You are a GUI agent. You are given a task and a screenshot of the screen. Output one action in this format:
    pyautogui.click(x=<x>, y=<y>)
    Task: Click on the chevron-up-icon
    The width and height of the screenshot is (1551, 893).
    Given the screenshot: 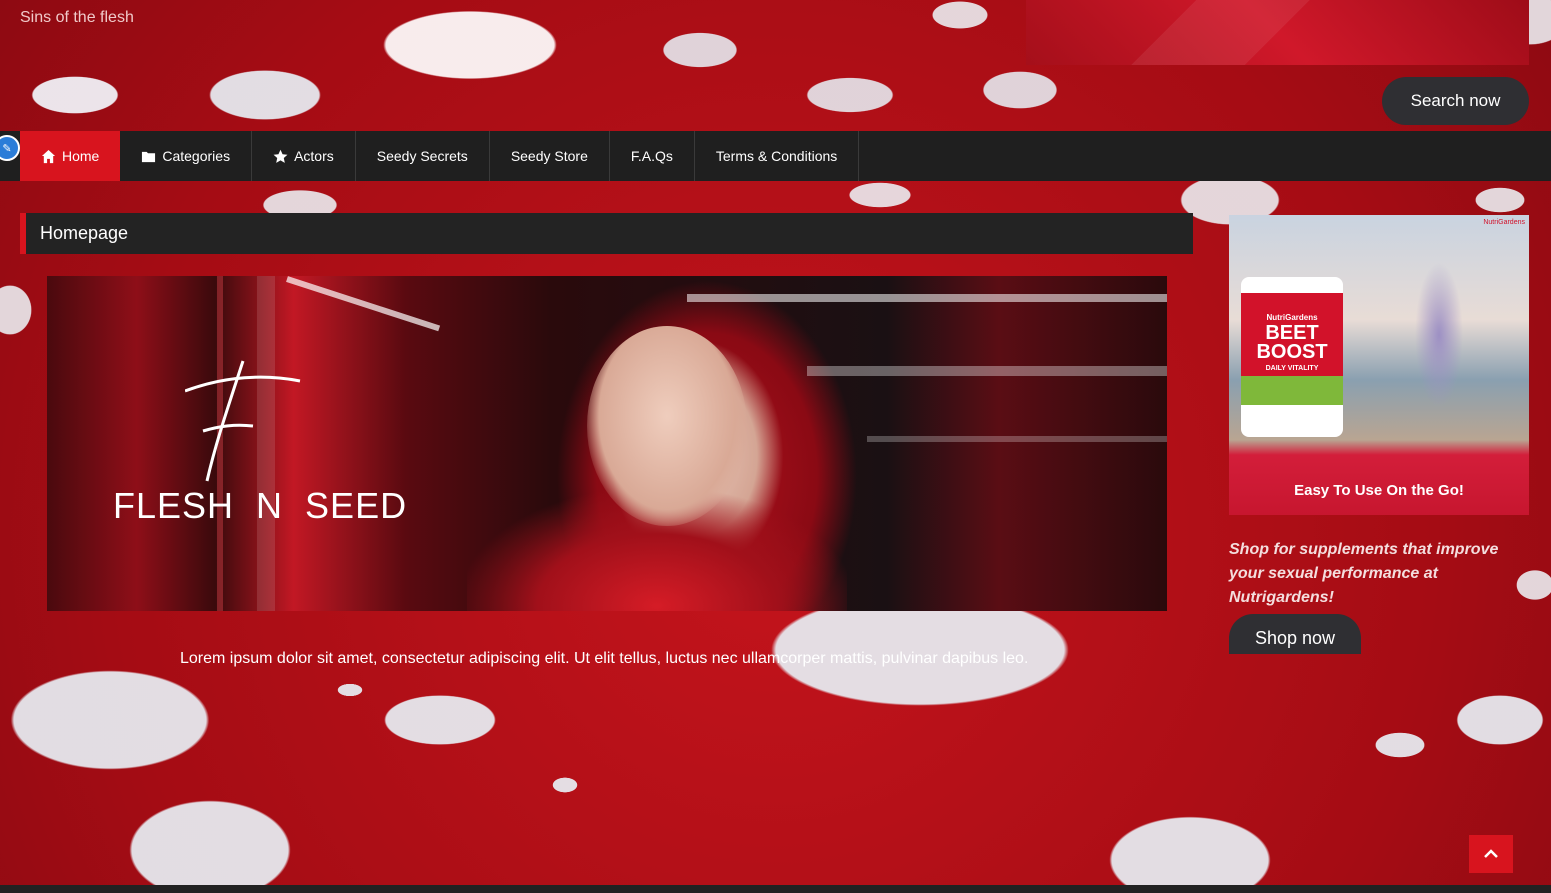 What is the action you would take?
    pyautogui.click(x=1491, y=853)
    